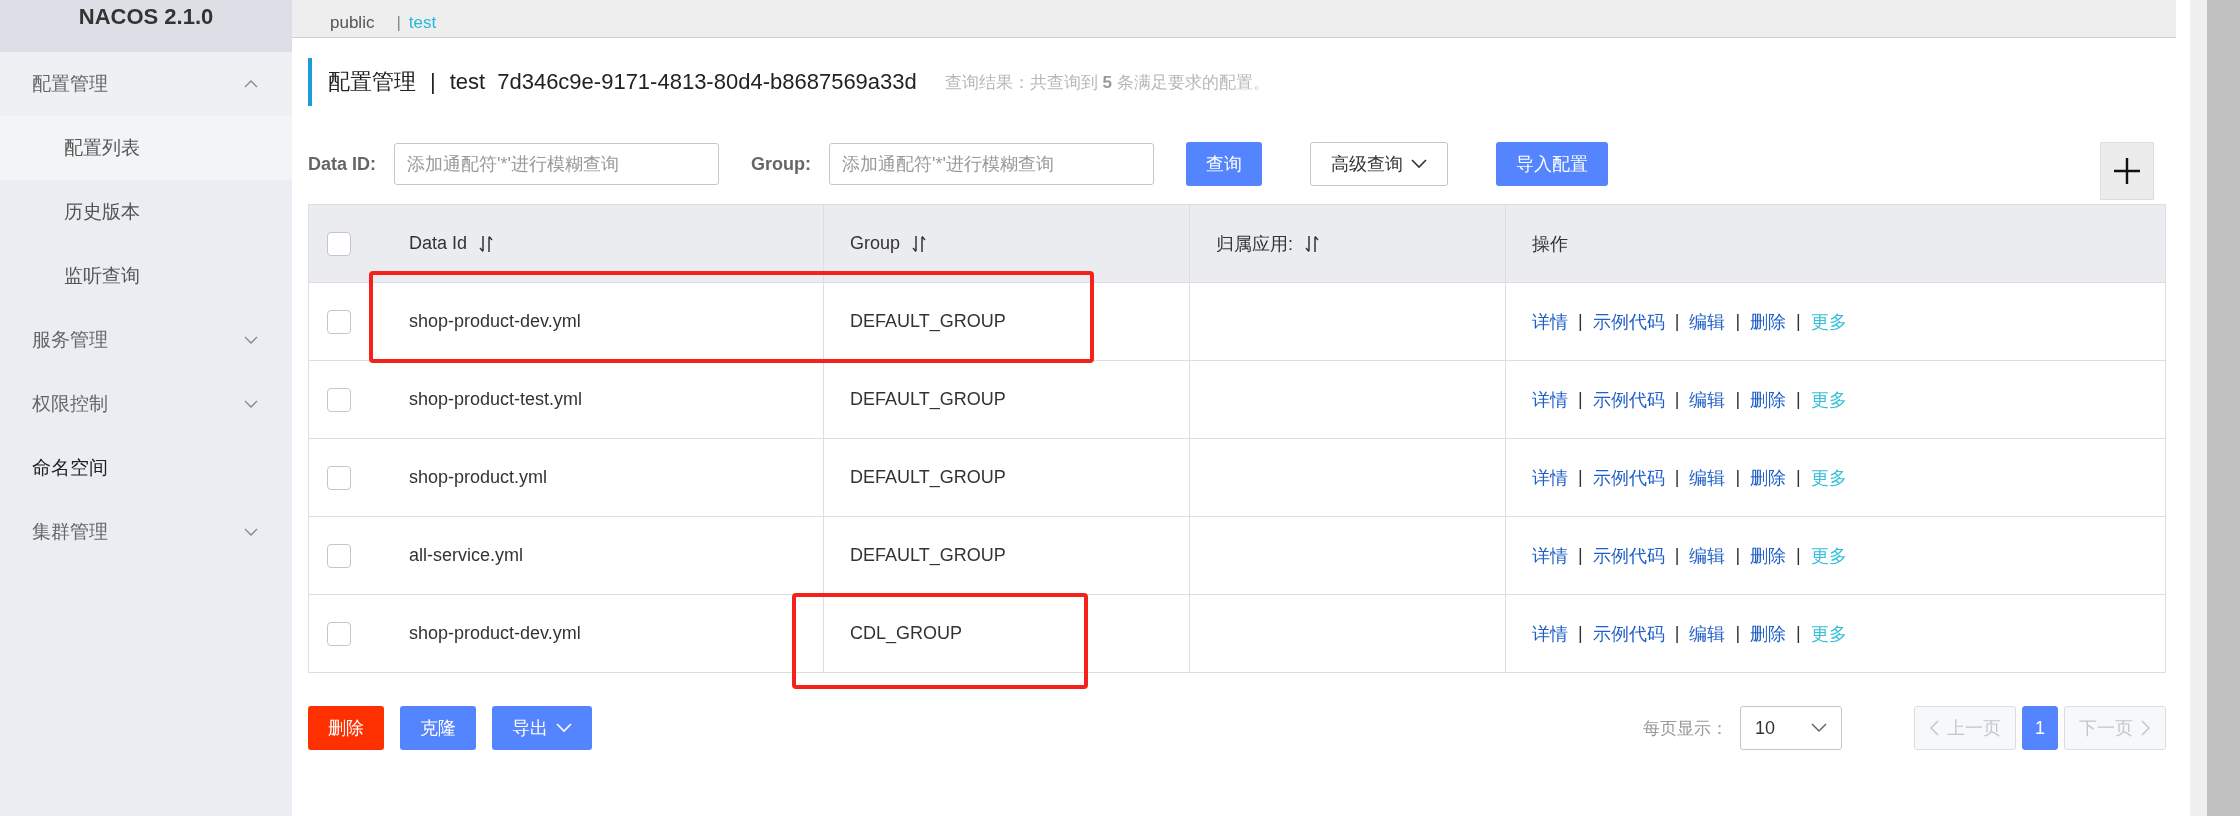 The width and height of the screenshot is (2240, 816). Describe the element at coordinates (478, 477) in the screenshot. I see `table-cell: shop-product.yml` at that location.